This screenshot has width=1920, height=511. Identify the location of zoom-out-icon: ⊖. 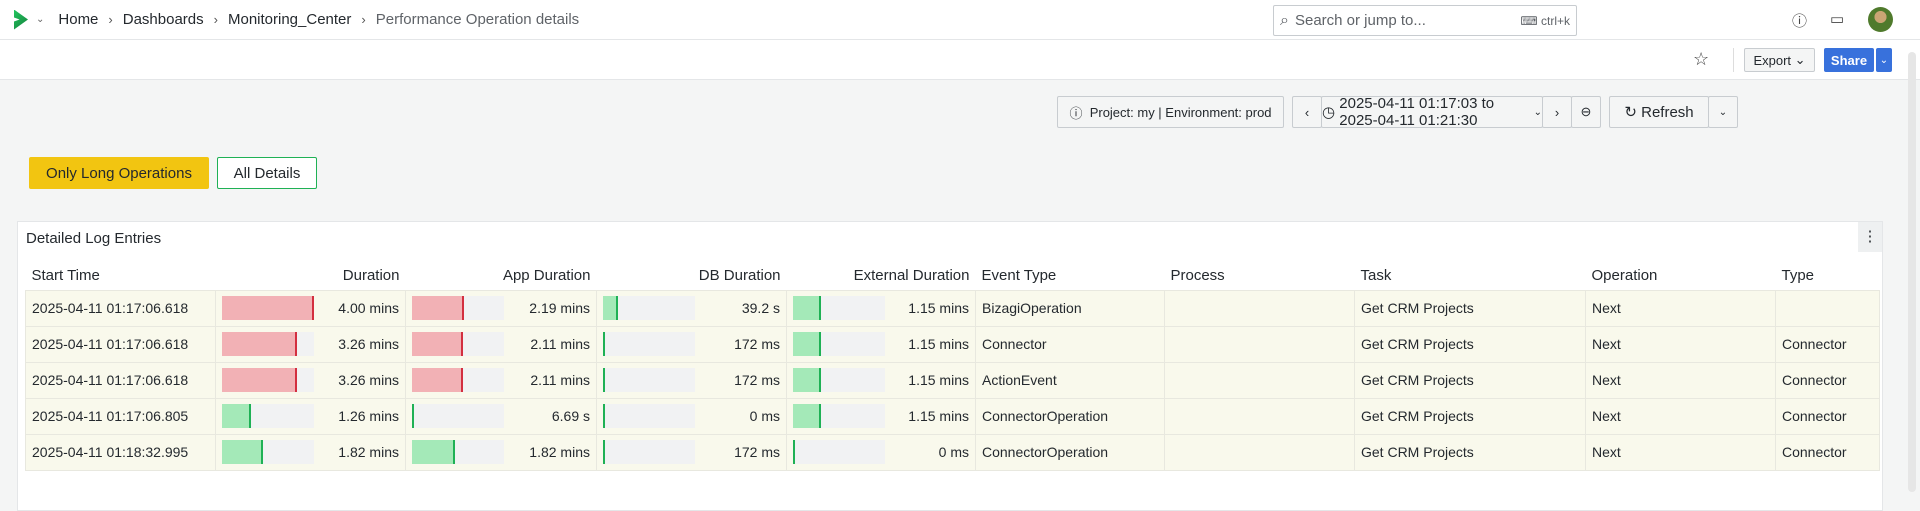
(1586, 112).